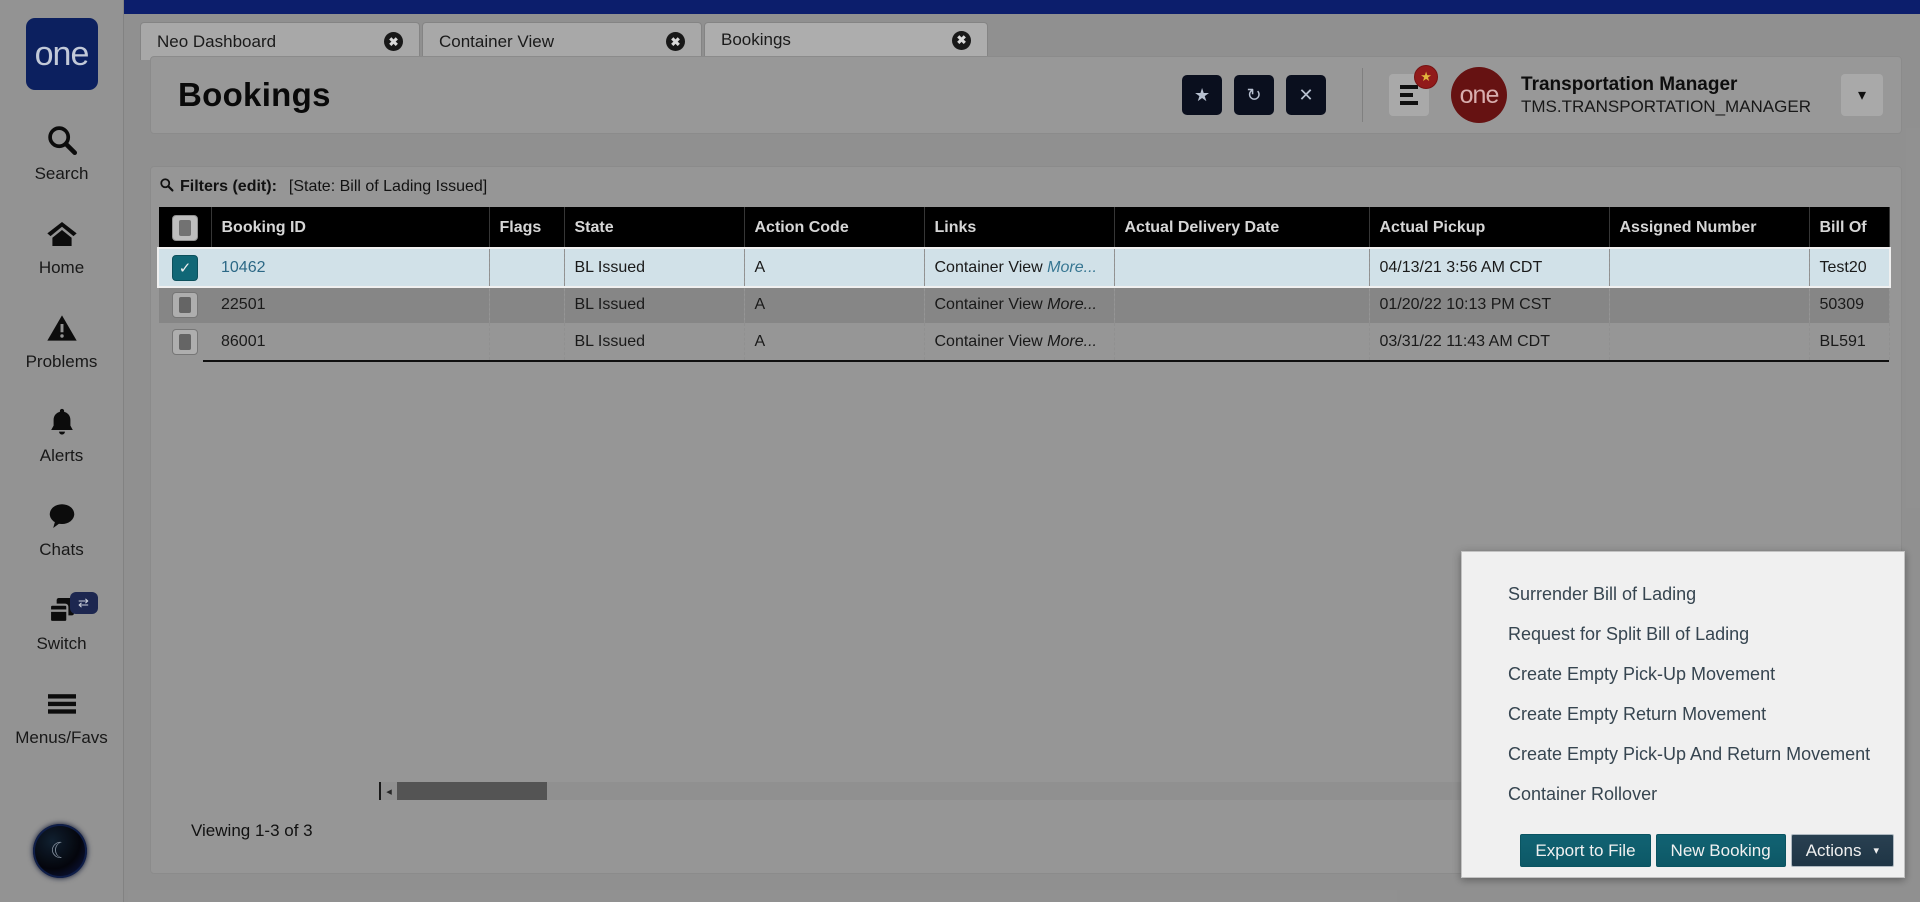 Image resolution: width=1920 pixels, height=902 pixels. I want to click on row-select-cell, so click(185, 304).